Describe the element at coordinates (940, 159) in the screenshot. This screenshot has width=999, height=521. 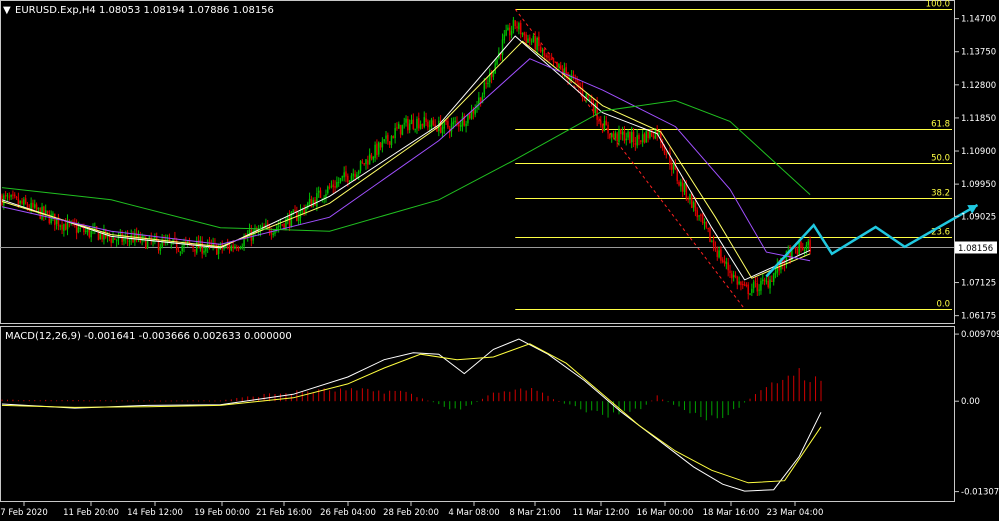
I see `fib-level-label: 50.0` at that location.